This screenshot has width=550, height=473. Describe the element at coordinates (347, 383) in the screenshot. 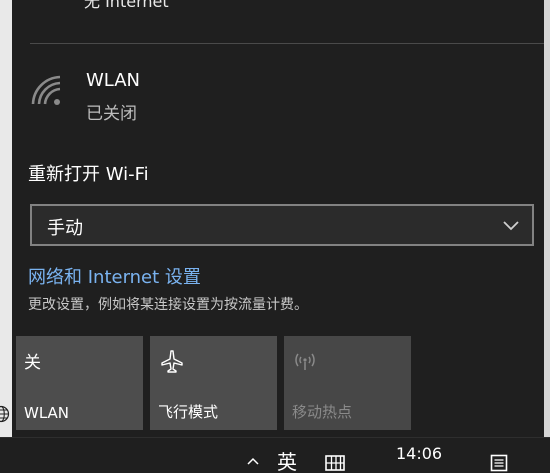

I see `quick-action-mobile-hotspot: 移动热点` at that location.